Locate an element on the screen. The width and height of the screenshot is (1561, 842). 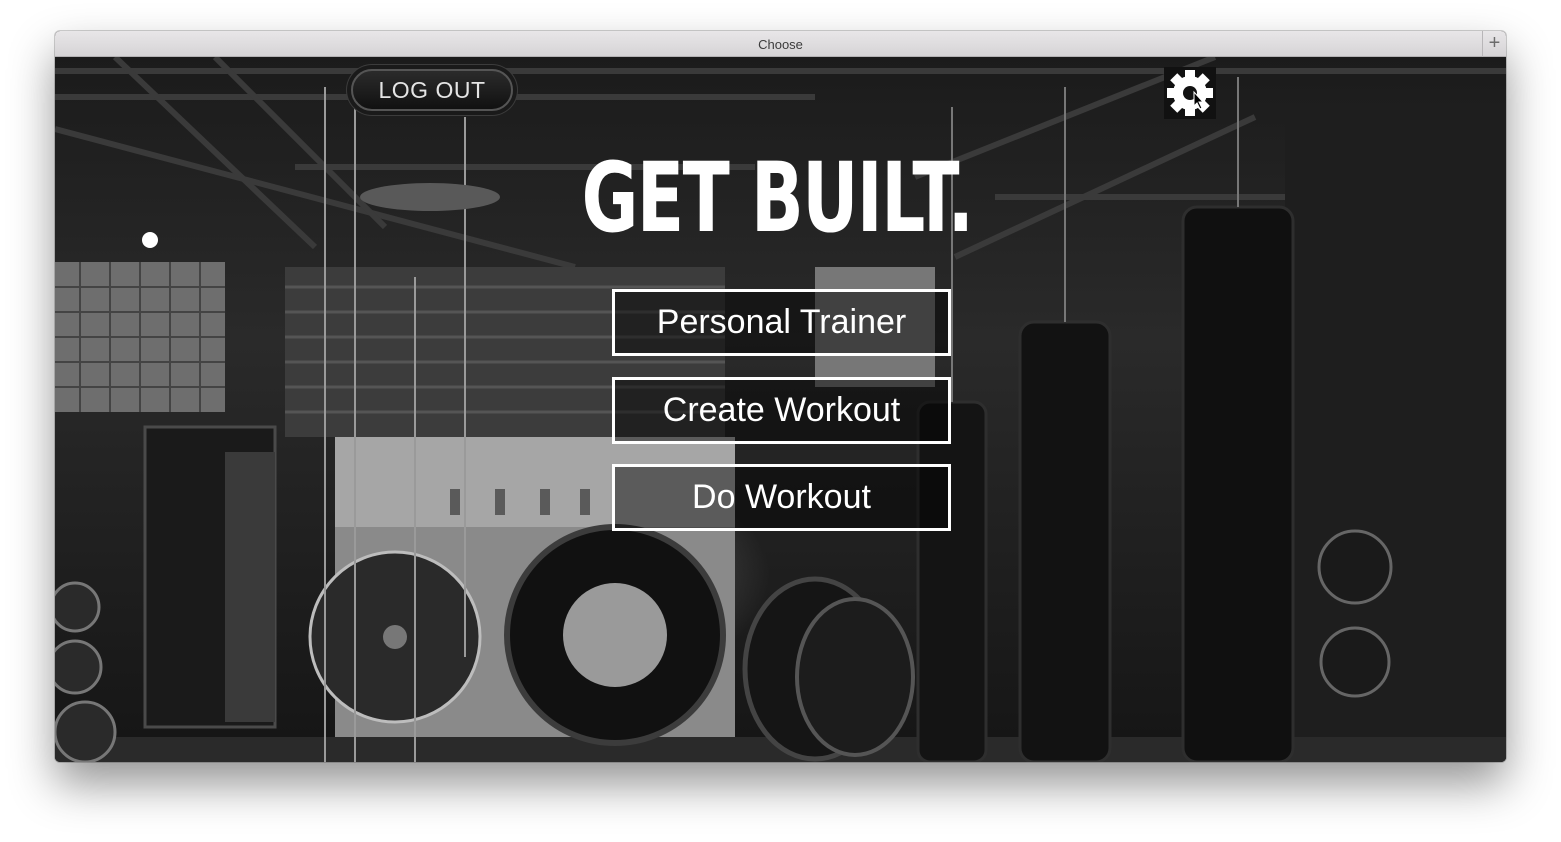
create-workout-button: Create Workout is located at coordinates (781, 410).